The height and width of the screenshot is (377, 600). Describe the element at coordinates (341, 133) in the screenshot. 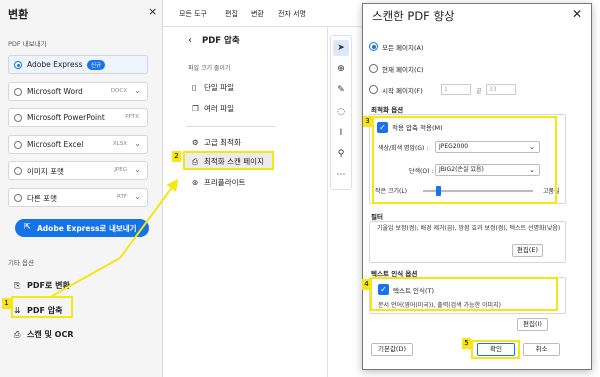

I see `text-icon: Ⅰ` at that location.